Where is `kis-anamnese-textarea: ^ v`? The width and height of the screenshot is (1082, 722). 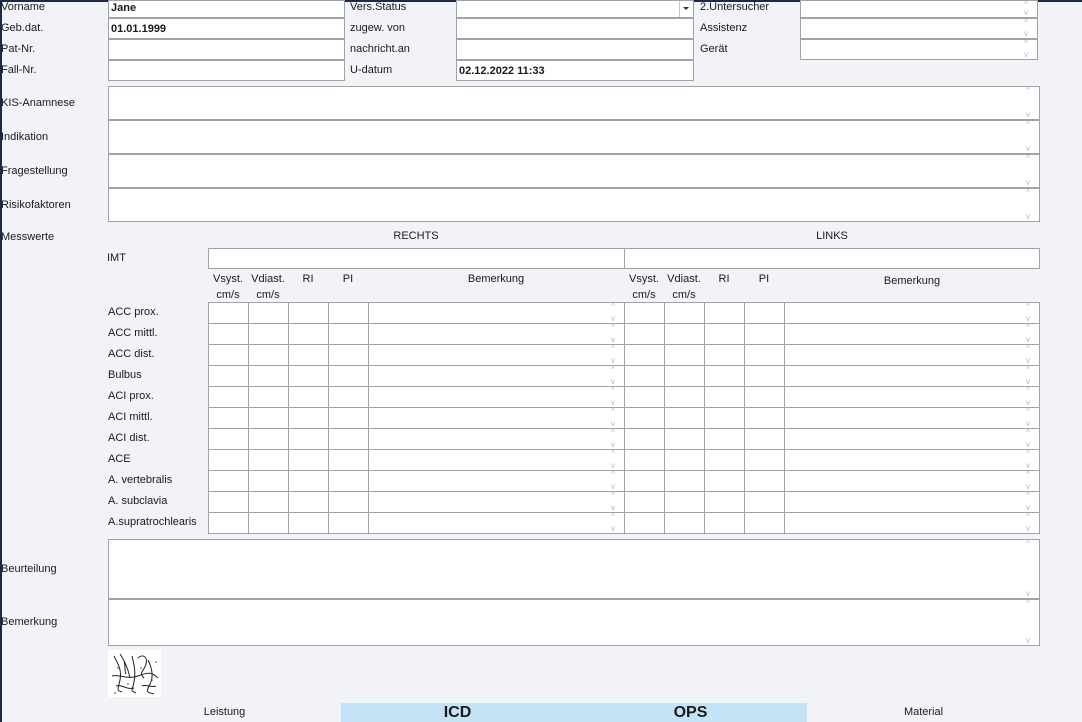
kis-anamnese-textarea: ^ v is located at coordinates (574, 103).